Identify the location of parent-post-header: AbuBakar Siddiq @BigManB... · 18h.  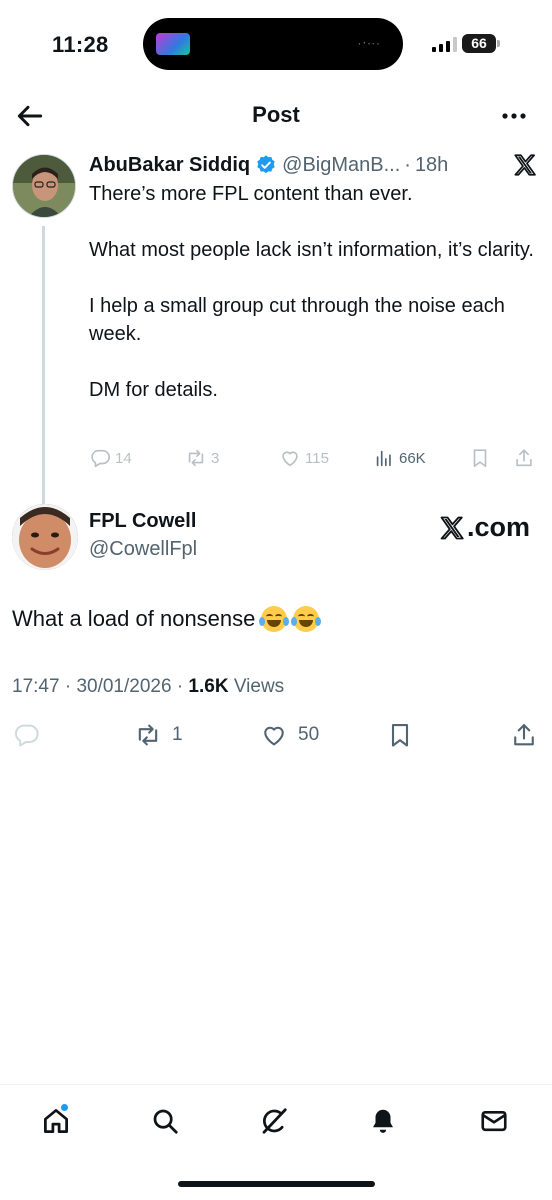
(289, 165).